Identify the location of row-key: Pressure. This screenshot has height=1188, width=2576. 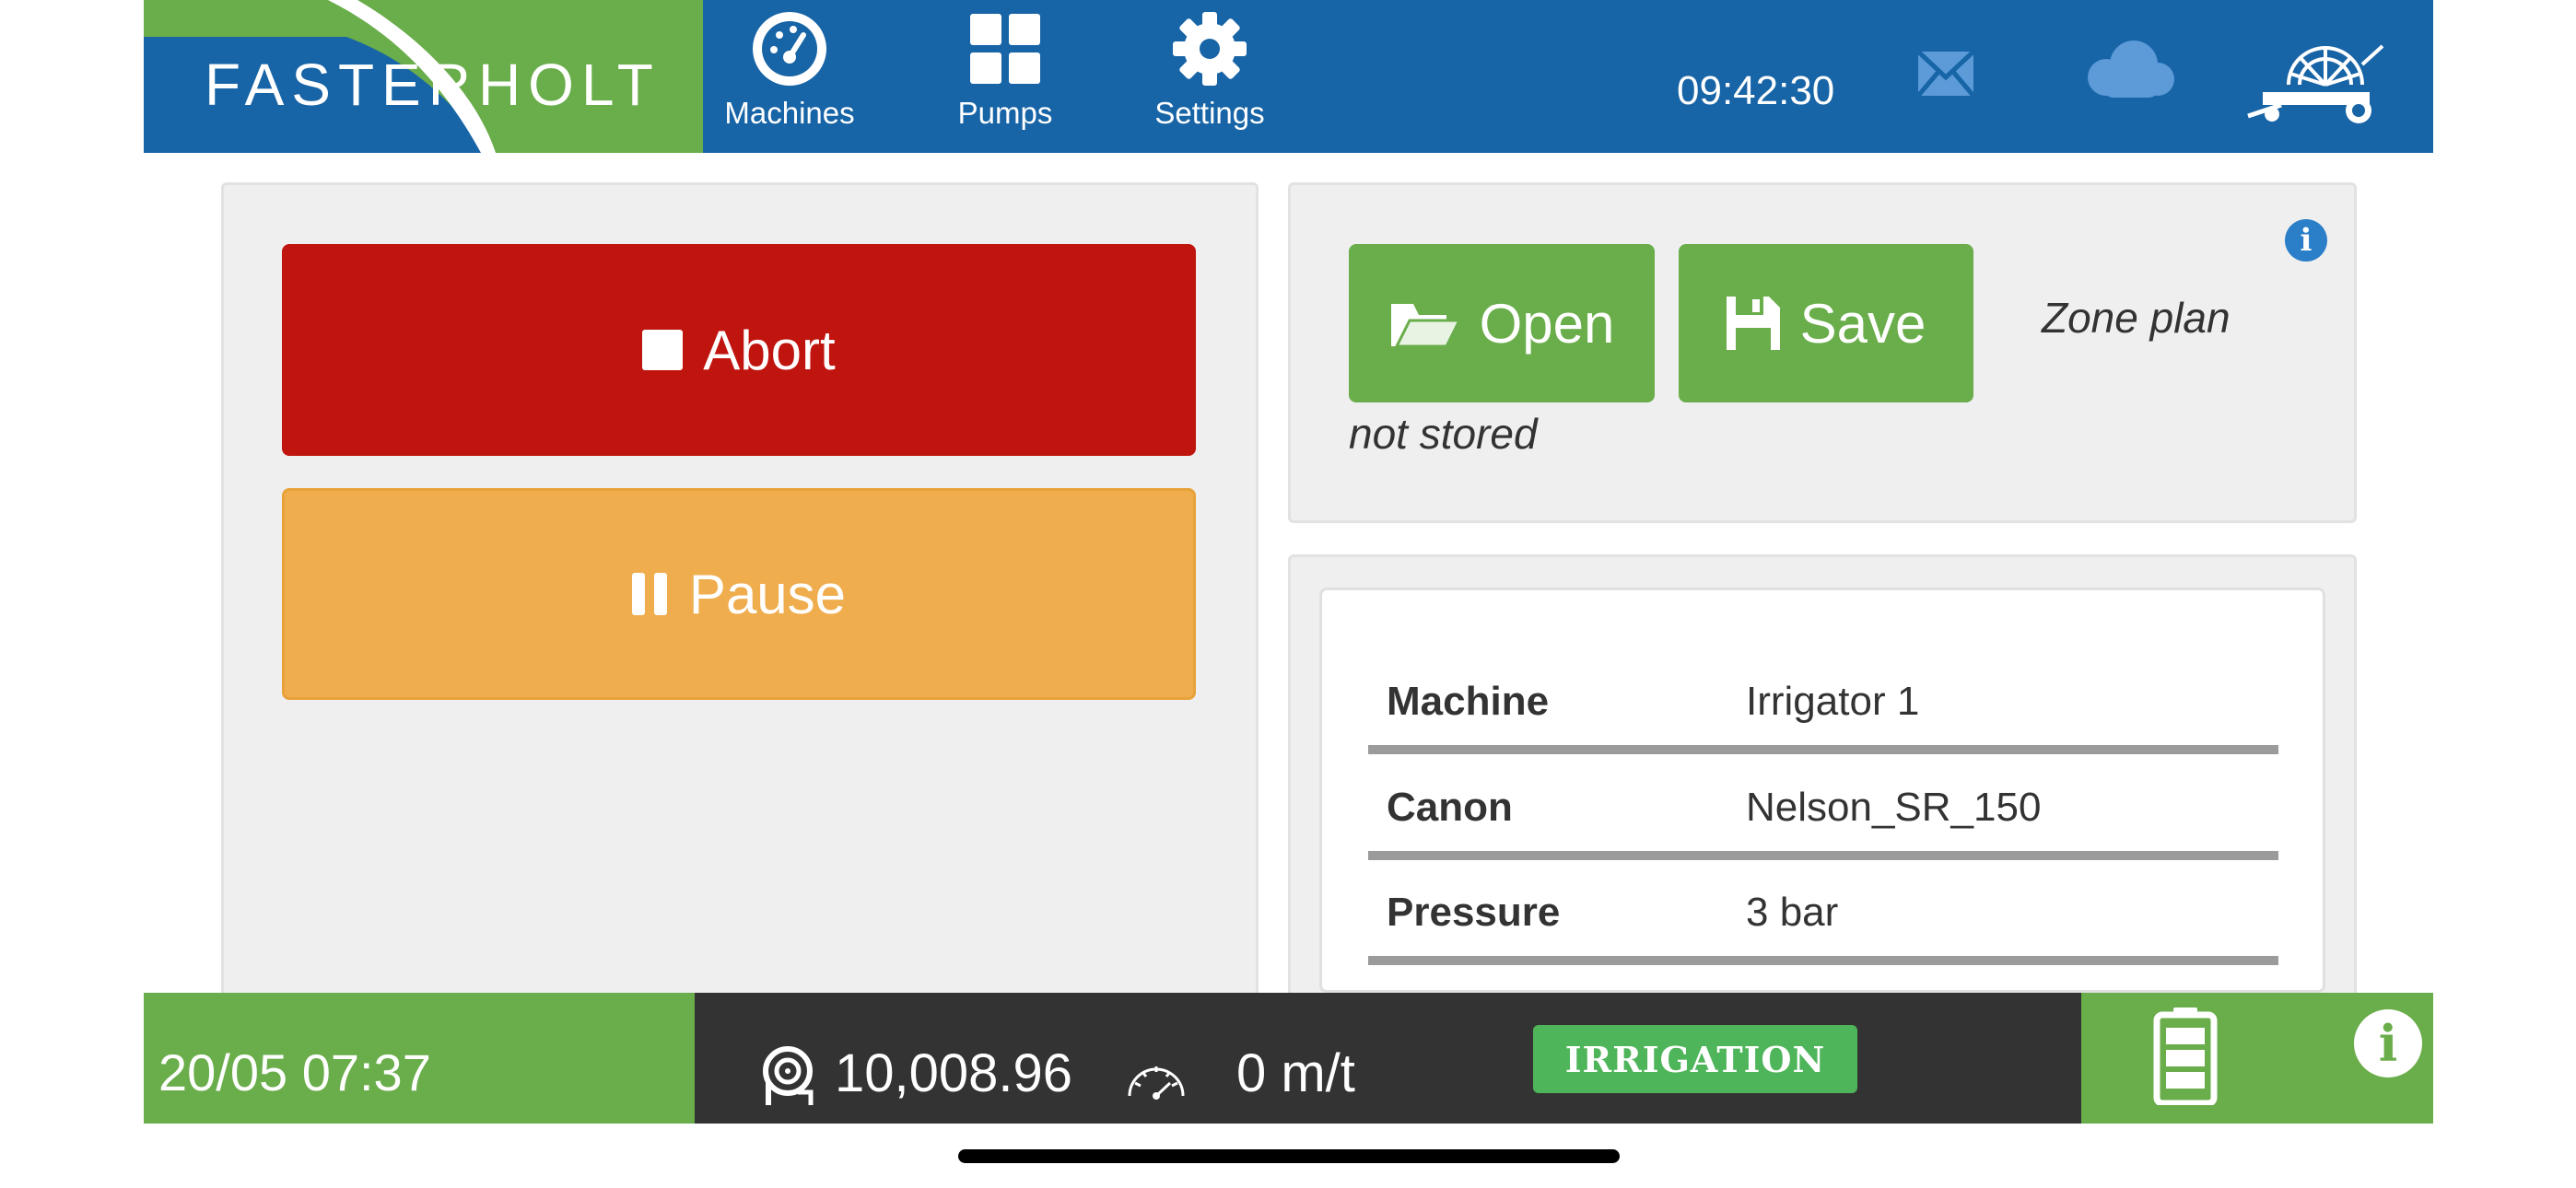
(1474, 912).